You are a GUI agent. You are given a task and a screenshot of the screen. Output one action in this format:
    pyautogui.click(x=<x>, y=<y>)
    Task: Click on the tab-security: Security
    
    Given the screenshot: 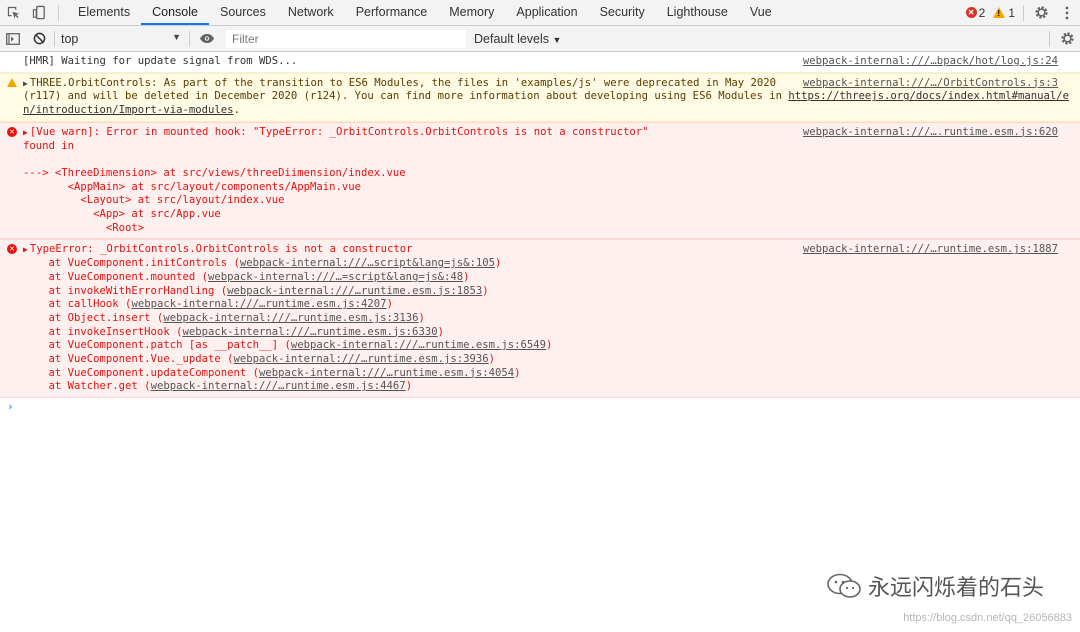 What is the action you would take?
    pyautogui.click(x=622, y=12)
    